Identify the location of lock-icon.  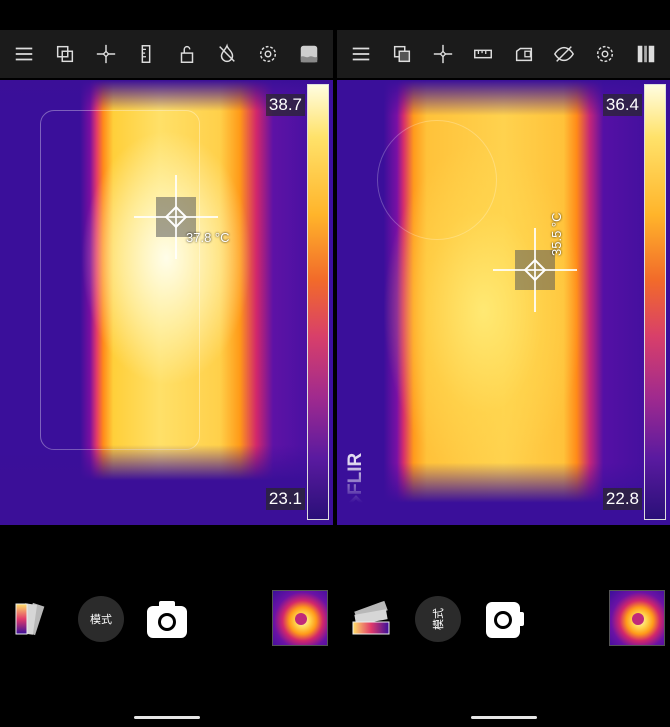
(187, 54).